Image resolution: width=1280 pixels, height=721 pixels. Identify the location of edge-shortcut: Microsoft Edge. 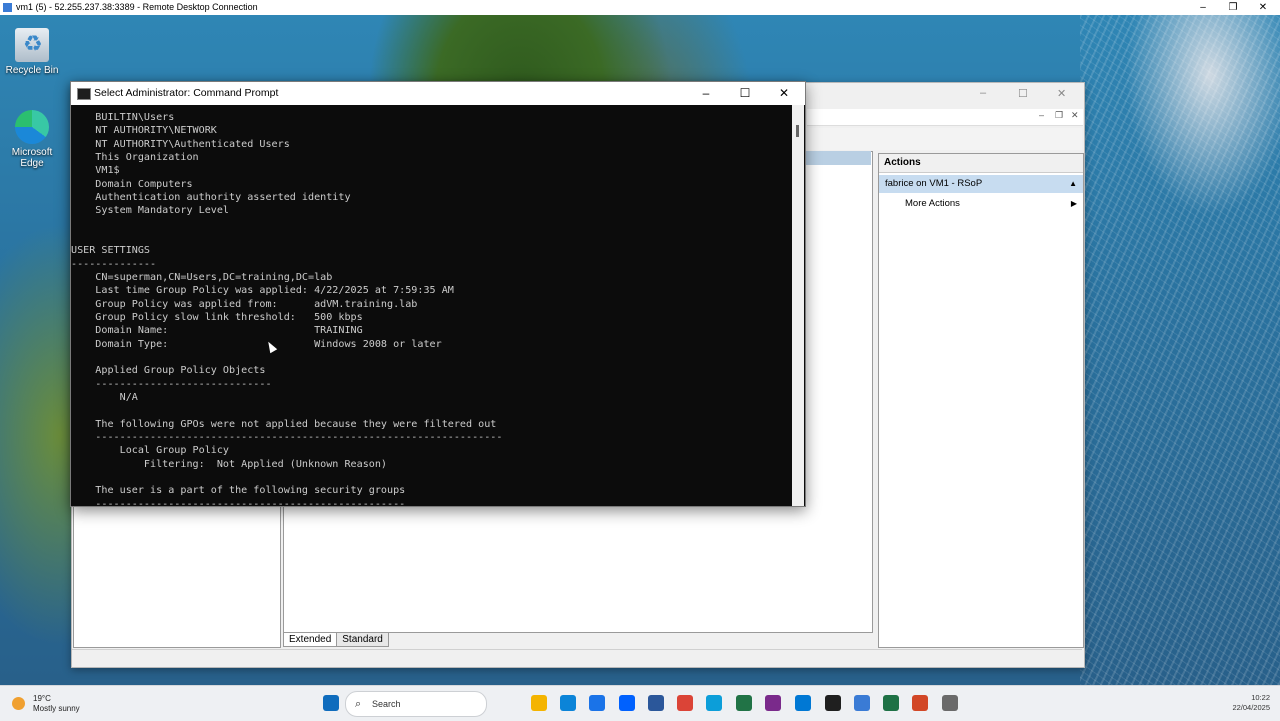
(32, 139).